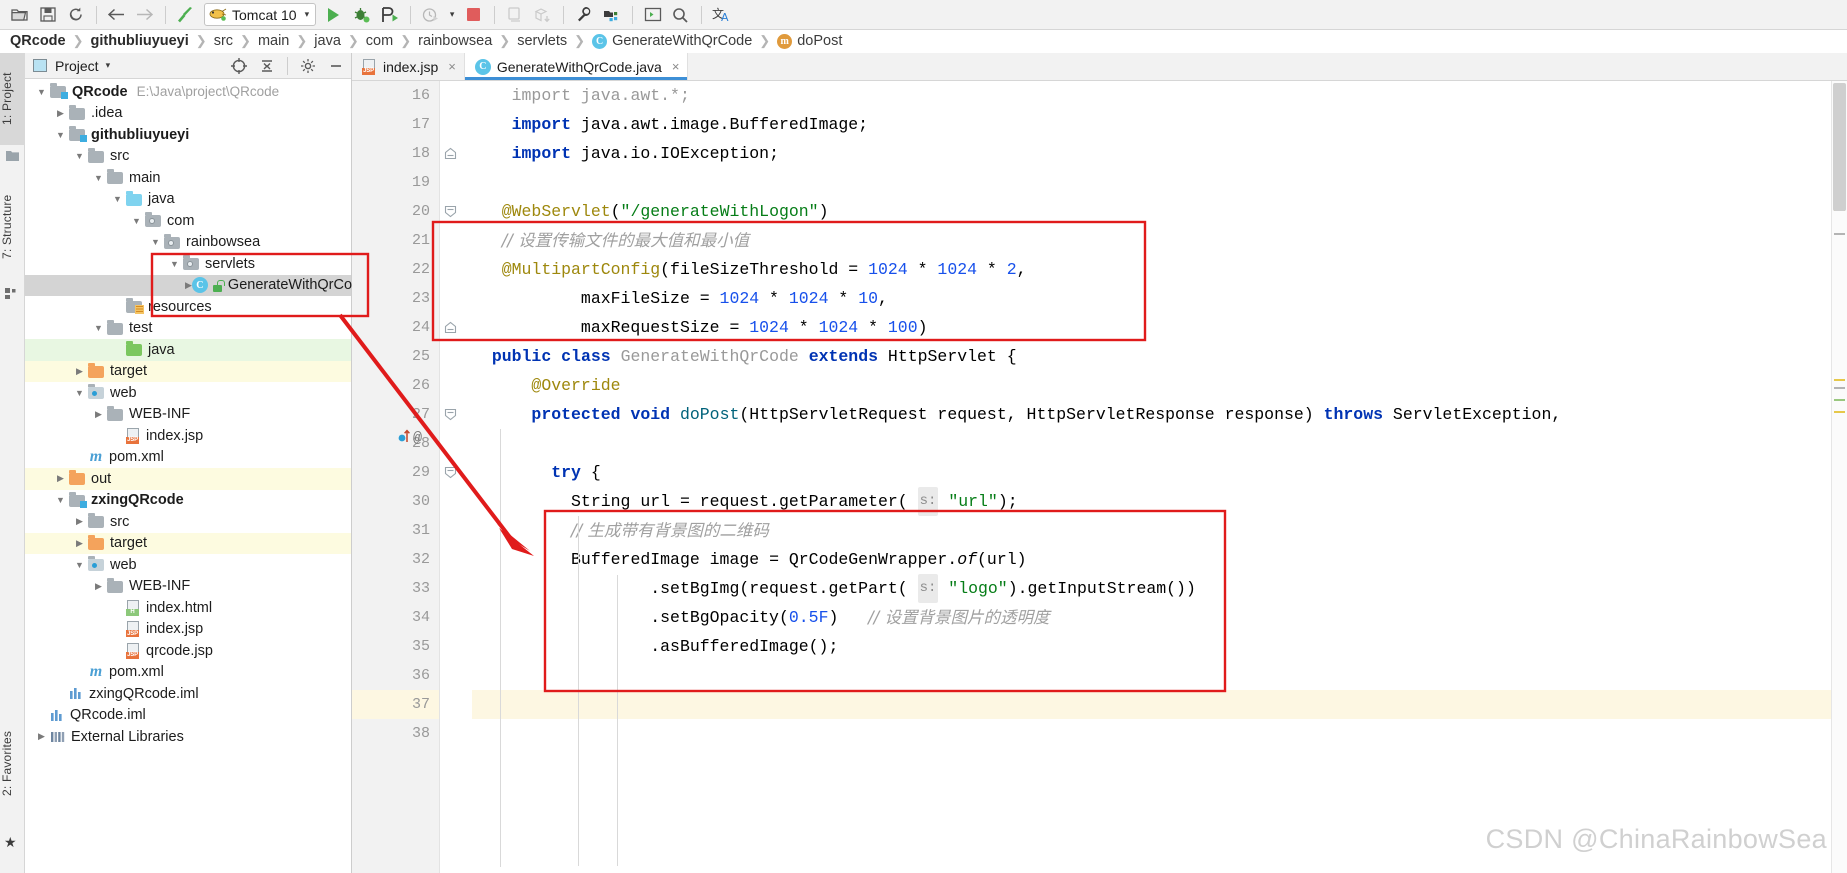 The height and width of the screenshot is (873, 1847). I want to click on open-folder-icon, so click(19, 15).